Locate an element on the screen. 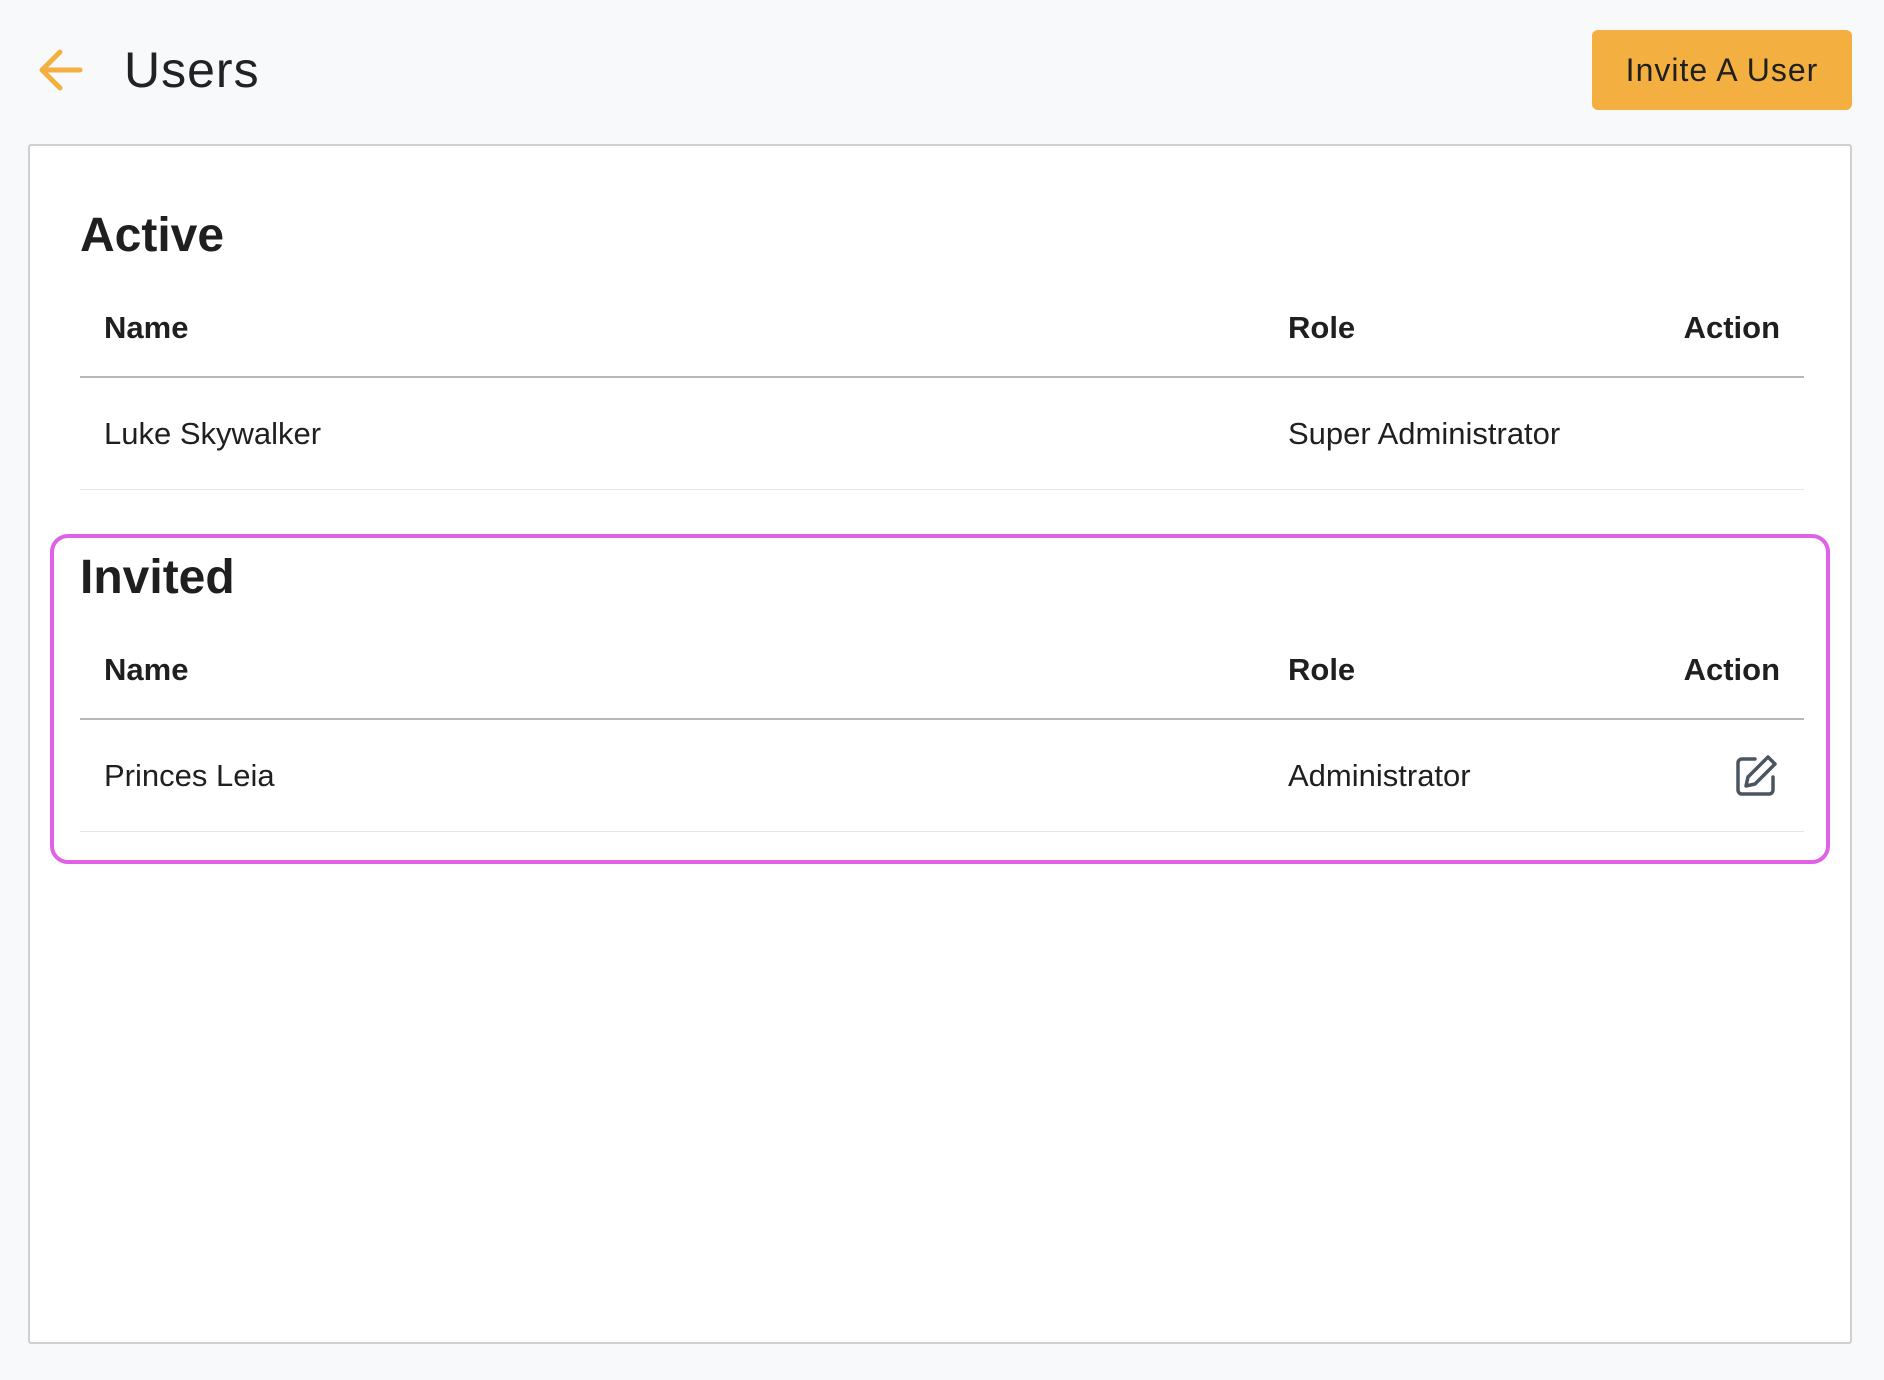 Image resolution: width=1884 pixels, height=1380 pixels. edit-icon is located at coordinates (1756, 775).